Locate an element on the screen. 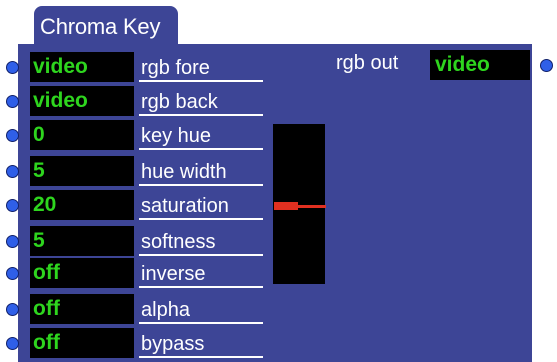  input-value-1: video is located at coordinates (82, 101).